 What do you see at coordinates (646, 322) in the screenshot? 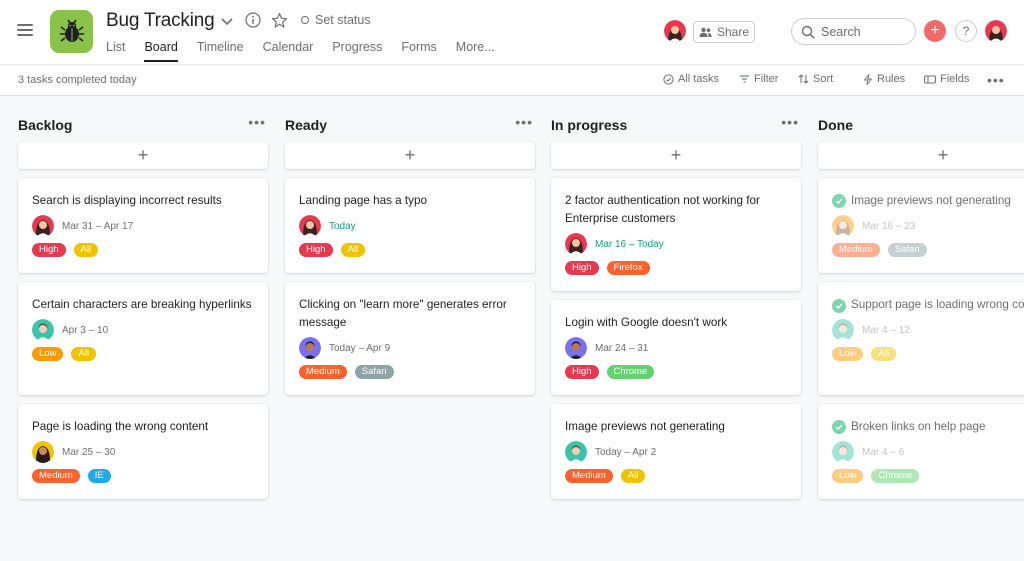
I see `task-title: Login with Google doesn't work` at bounding box center [646, 322].